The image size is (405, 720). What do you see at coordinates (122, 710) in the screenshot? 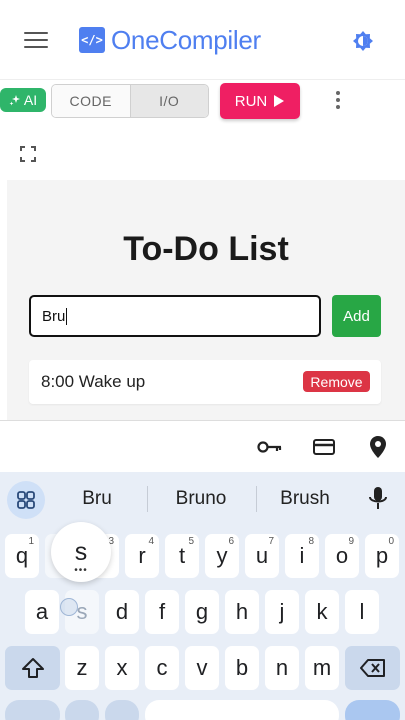
I see `globe-key` at bounding box center [122, 710].